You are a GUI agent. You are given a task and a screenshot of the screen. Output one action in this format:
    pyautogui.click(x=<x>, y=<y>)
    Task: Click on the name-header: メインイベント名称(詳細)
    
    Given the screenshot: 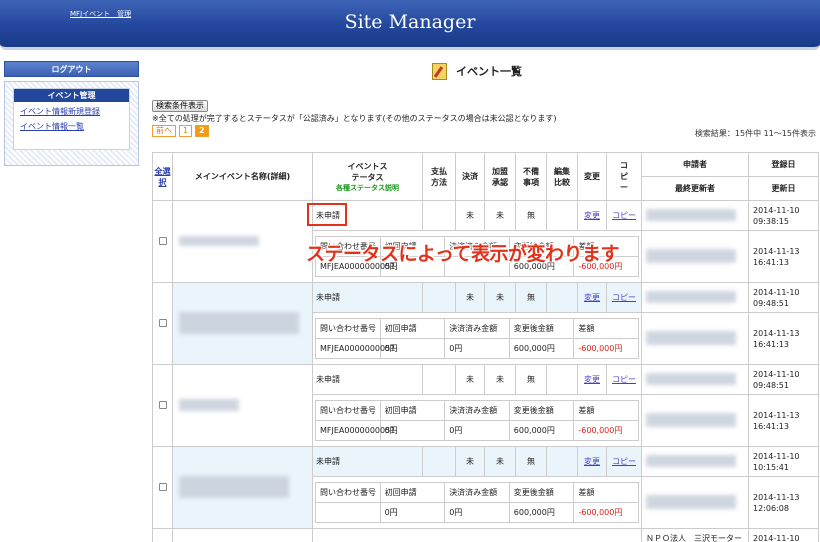 What is the action you would take?
    pyautogui.click(x=242, y=176)
    